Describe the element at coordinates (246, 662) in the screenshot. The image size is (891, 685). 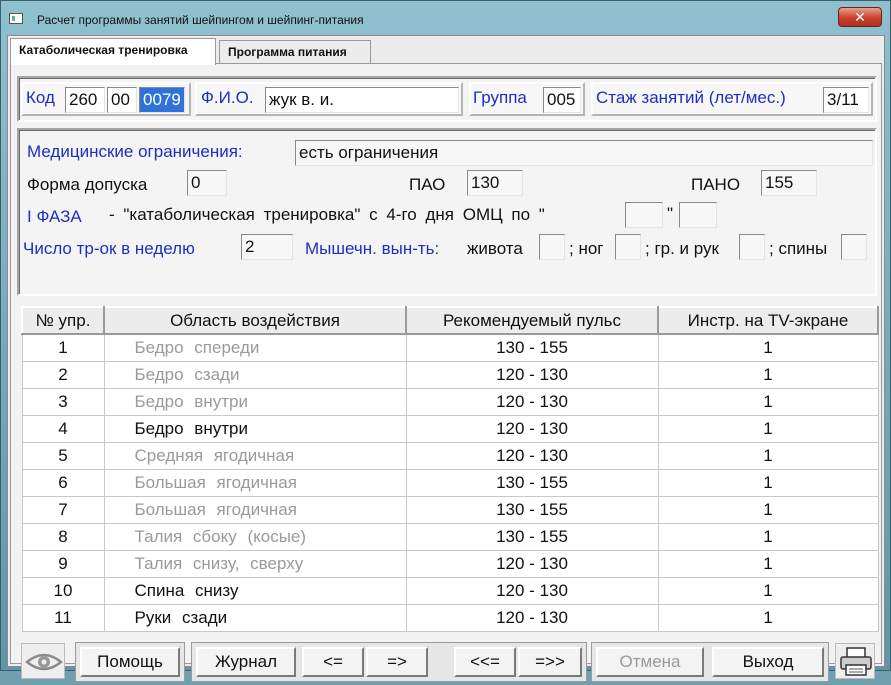
I see `journal-button: Журнал` at that location.